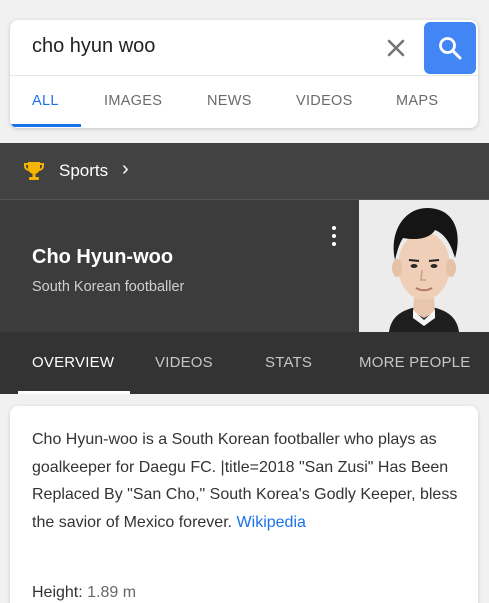 The width and height of the screenshot is (489, 603). Describe the element at coordinates (108, 287) in the screenshot. I see `entity-subtitle: South Korean footballer` at that location.